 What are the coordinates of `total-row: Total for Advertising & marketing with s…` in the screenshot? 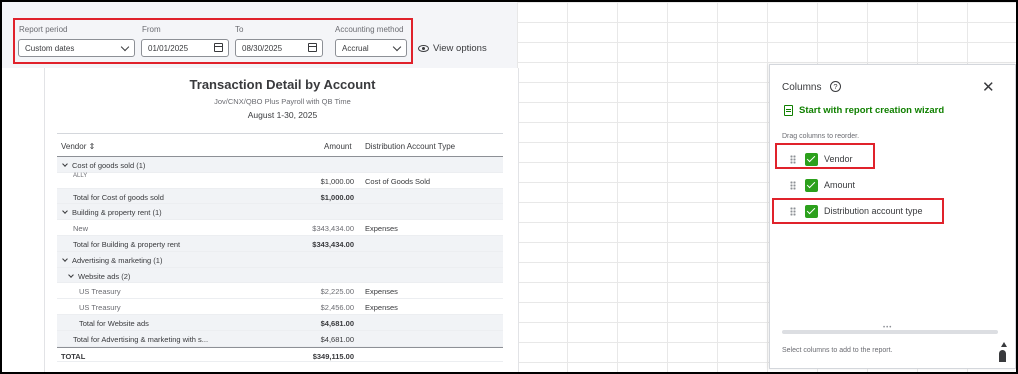 It's located at (280, 338).